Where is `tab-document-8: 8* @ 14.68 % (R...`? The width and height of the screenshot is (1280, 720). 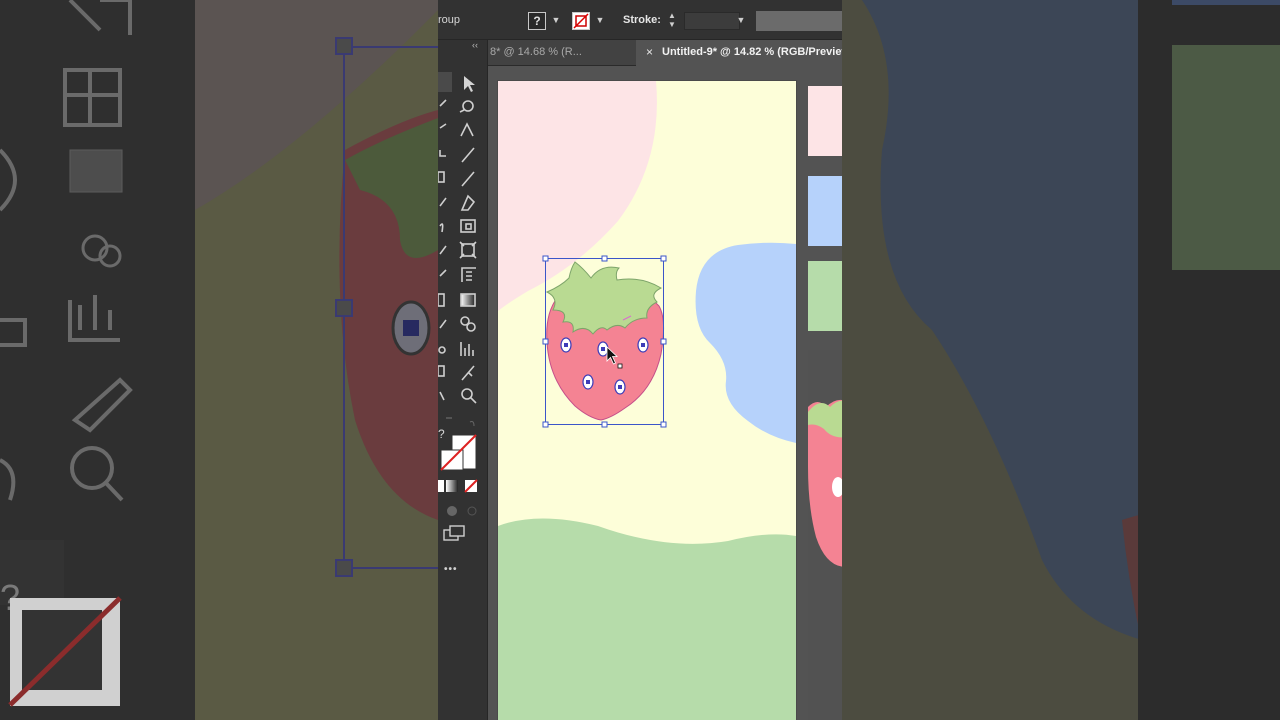 tab-document-8: 8* @ 14.68 % (R... is located at coordinates (536, 53).